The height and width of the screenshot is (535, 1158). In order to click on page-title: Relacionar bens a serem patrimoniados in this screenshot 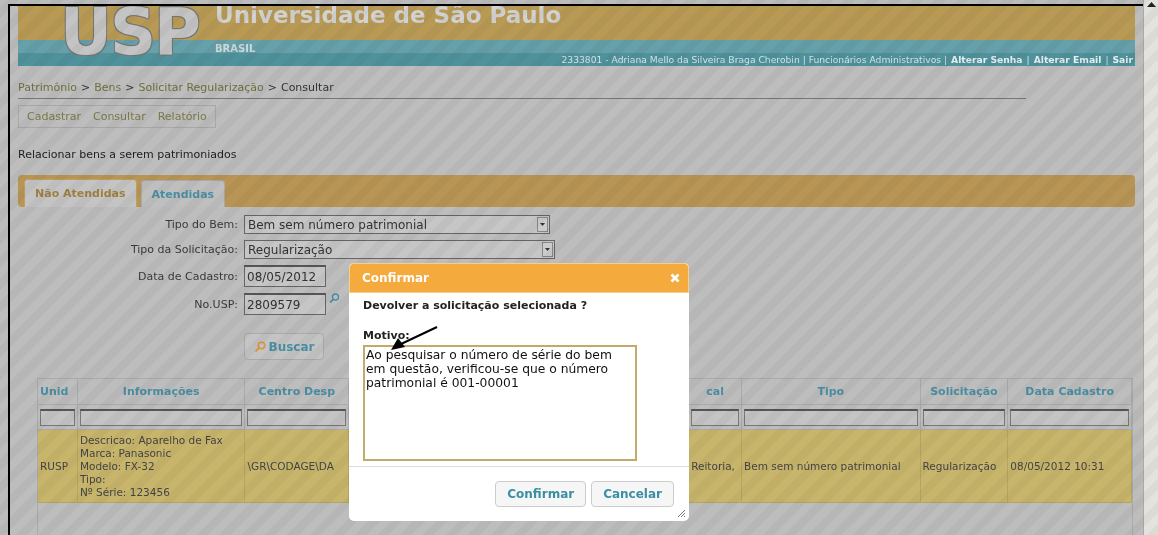, I will do `click(128, 154)`.